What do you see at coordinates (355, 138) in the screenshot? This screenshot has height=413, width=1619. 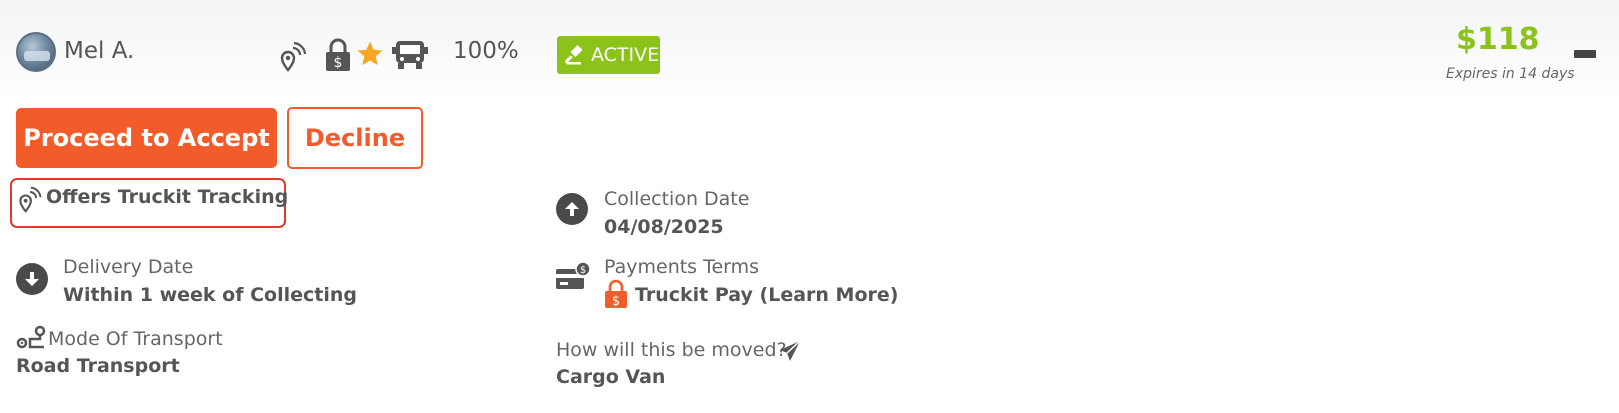 I see `decline-button: Decline` at bounding box center [355, 138].